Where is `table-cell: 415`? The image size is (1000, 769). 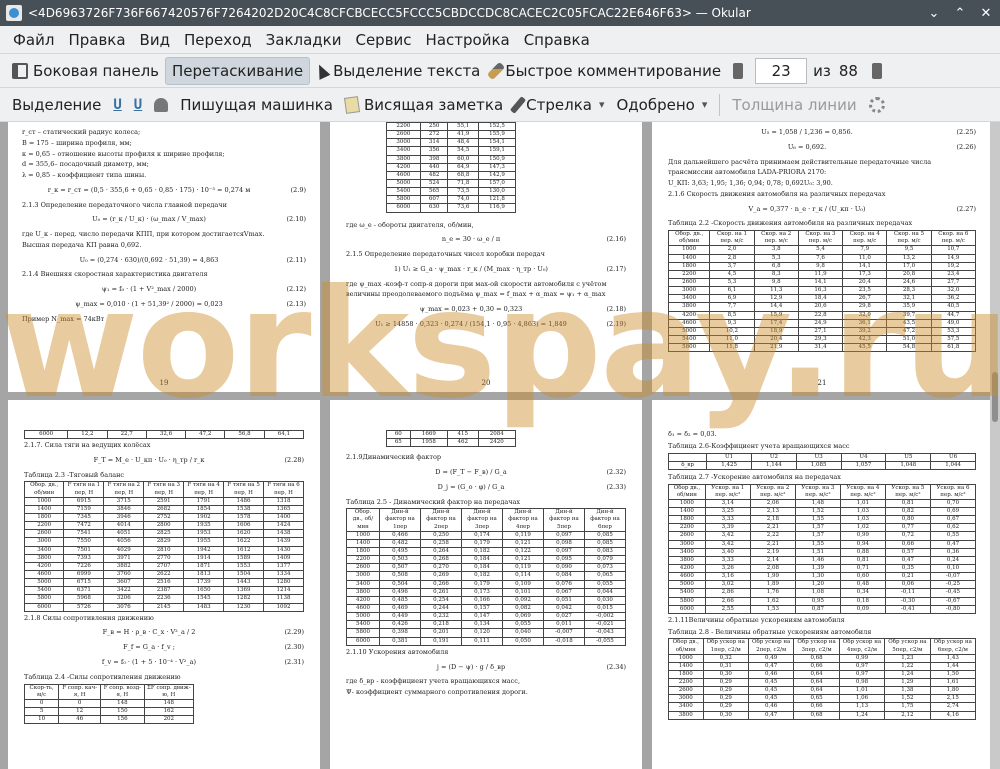
table-cell: 415 is located at coordinates (463, 434).